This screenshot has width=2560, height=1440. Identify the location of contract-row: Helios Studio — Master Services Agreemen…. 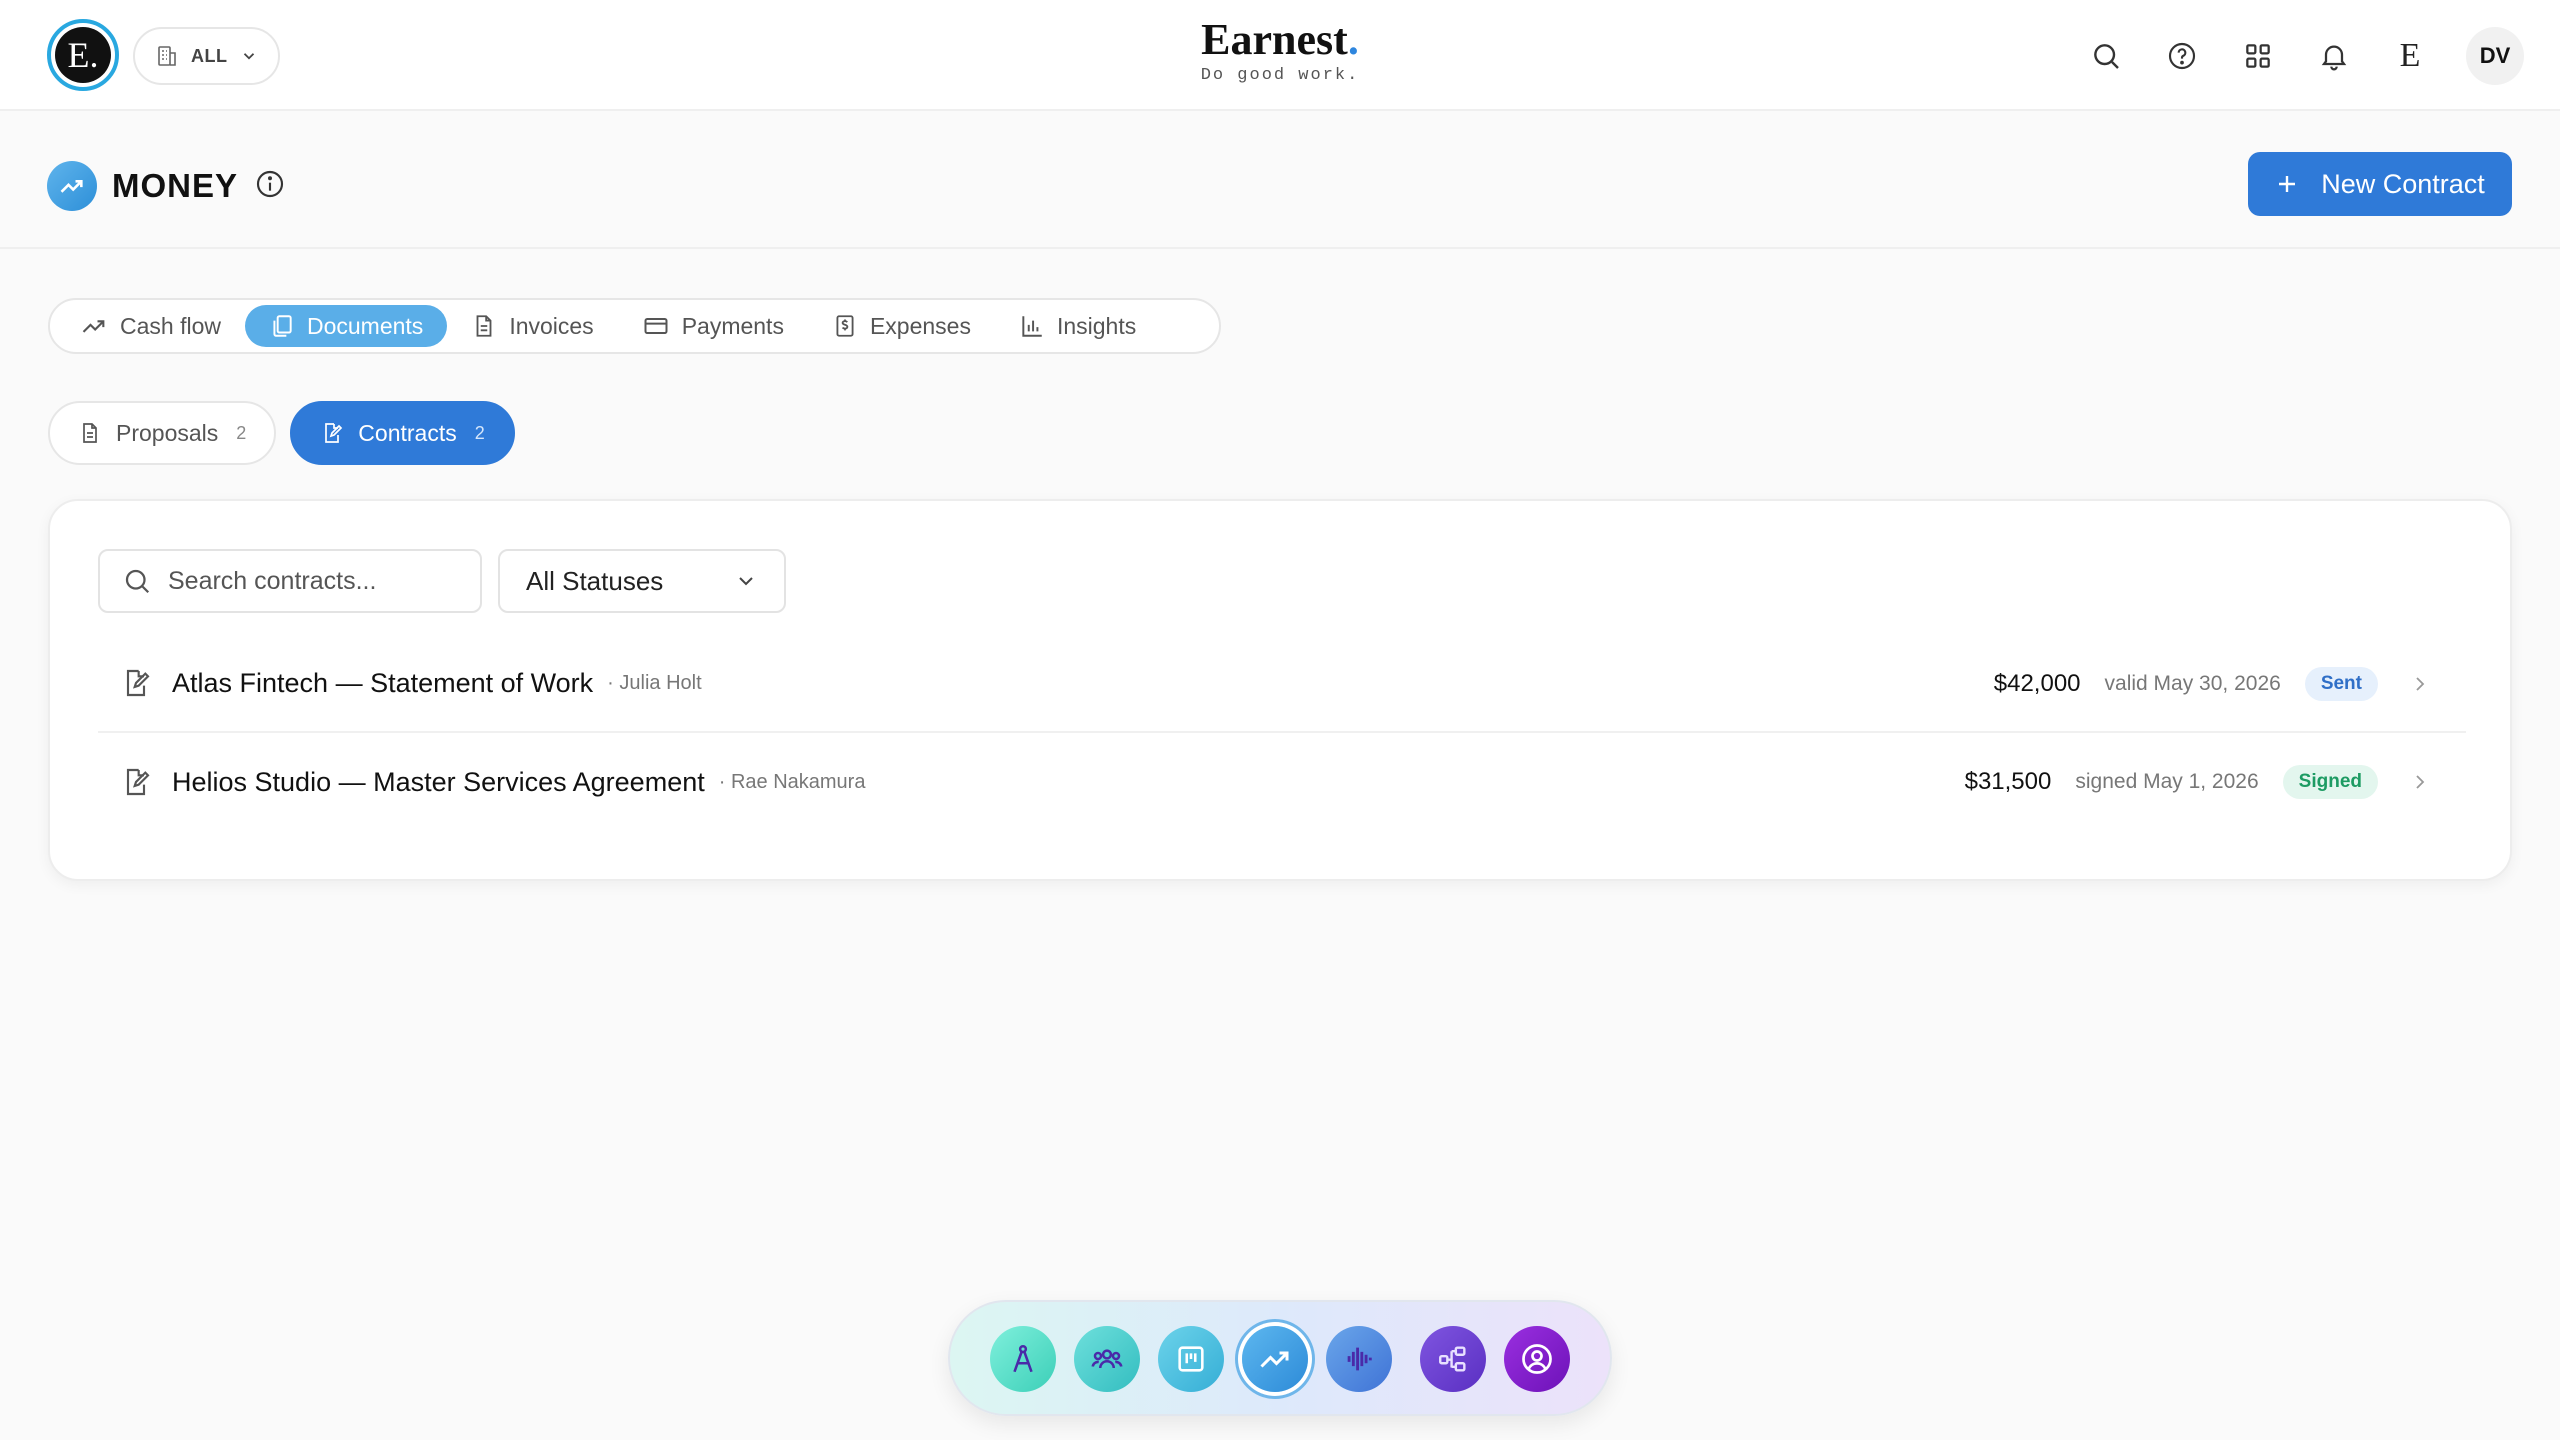
(1282, 782).